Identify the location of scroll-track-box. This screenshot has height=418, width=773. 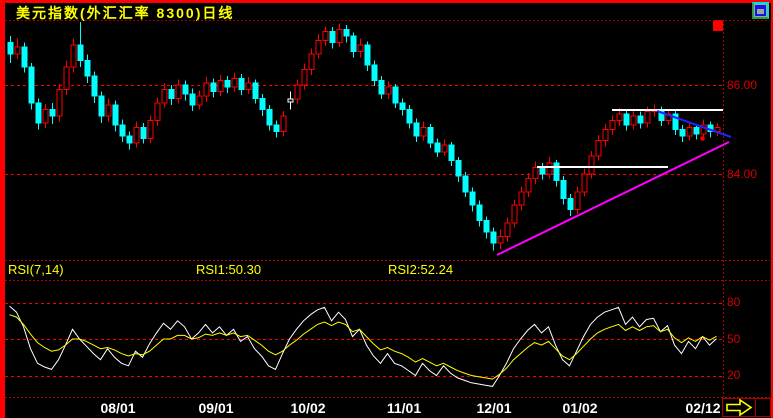
(763, 407).